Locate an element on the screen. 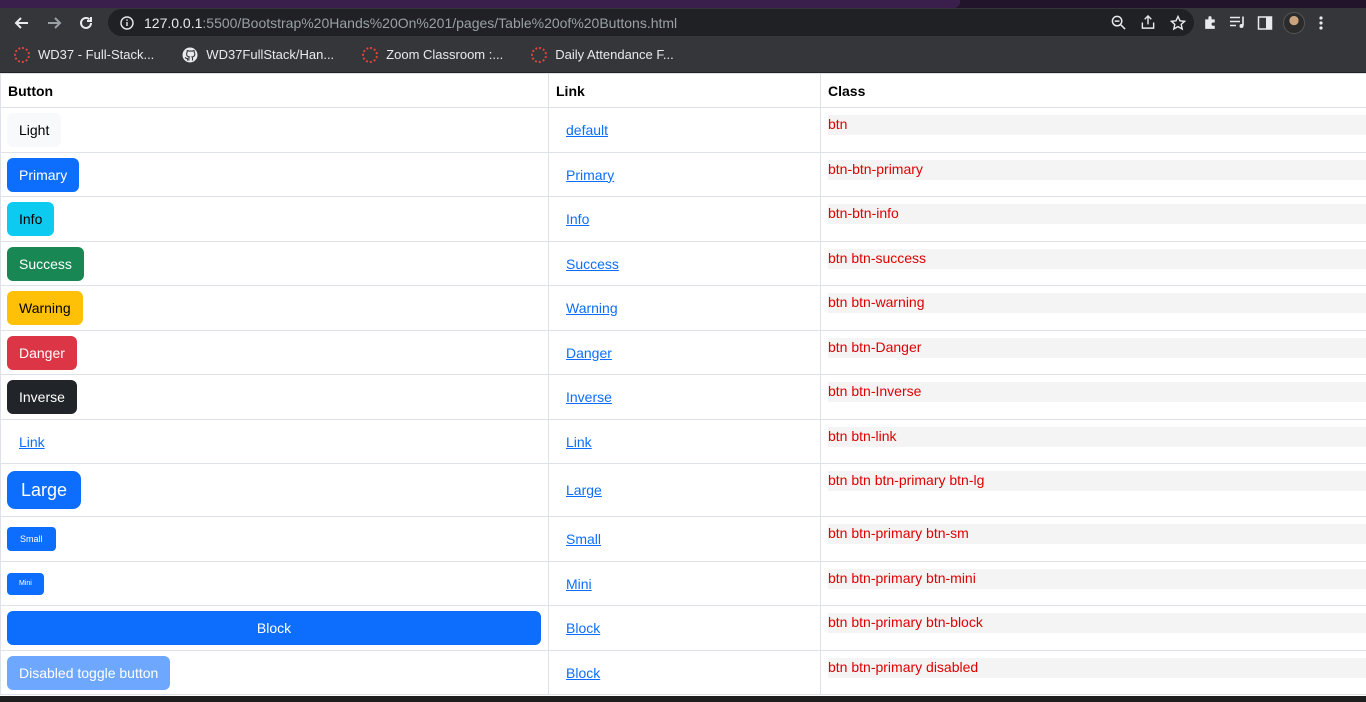 Image resolution: width=1366 pixels, height=702 pixels. table-row: Light default btn is located at coordinates (683, 130).